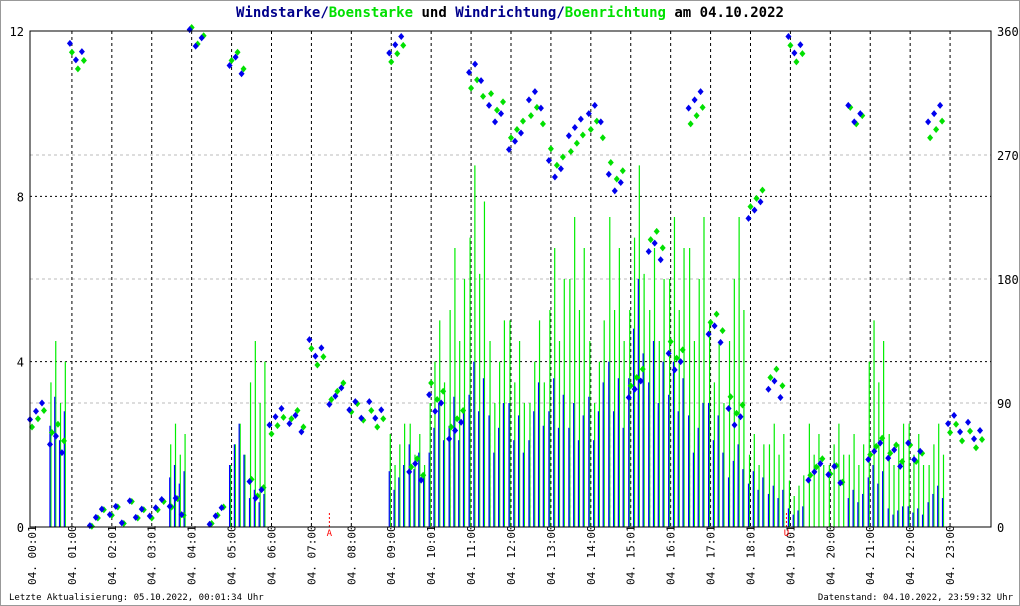  I want to click on x-tick-label: 04. 21:00, so click(870, 555).